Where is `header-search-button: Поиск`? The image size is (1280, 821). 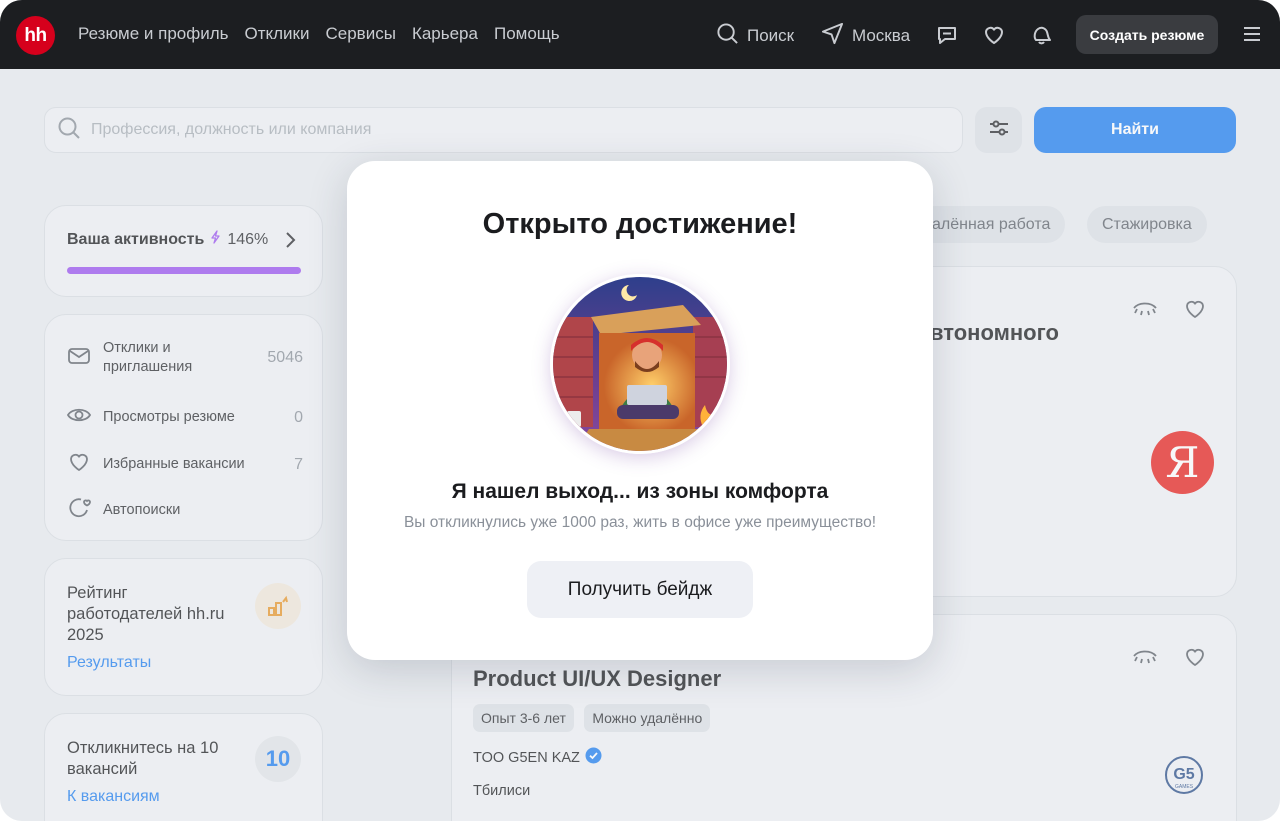 header-search-button: Поиск is located at coordinates (755, 36).